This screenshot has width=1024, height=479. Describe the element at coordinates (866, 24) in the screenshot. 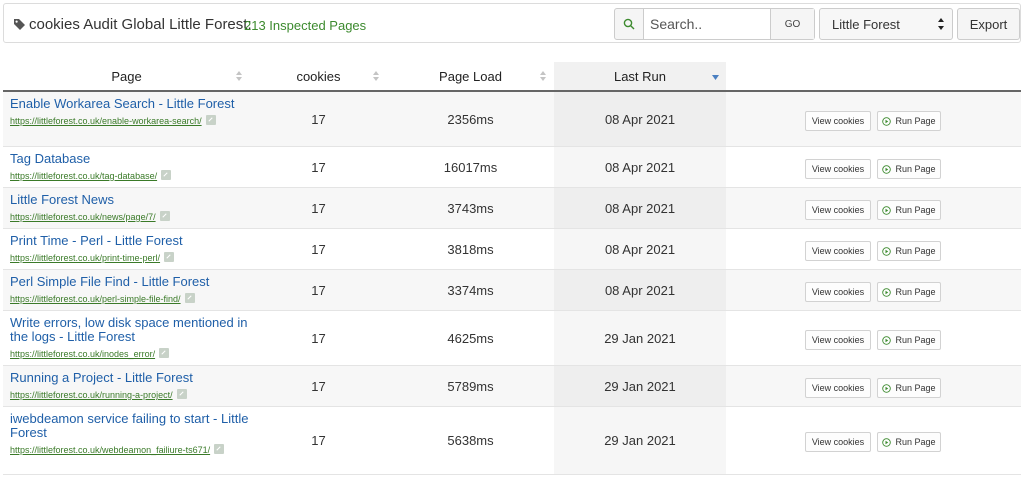

I see `site-select-value: Little Forest` at that location.